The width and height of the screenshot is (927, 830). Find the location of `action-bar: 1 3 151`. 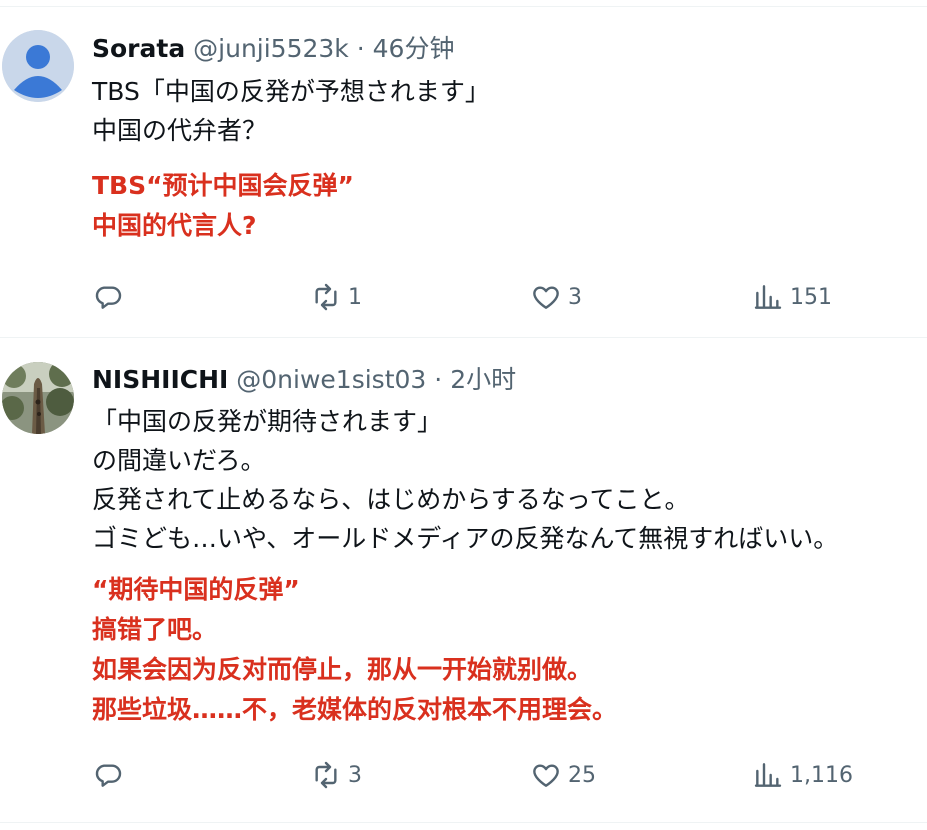

action-bar: 1 3 151 is located at coordinates (463, 297).